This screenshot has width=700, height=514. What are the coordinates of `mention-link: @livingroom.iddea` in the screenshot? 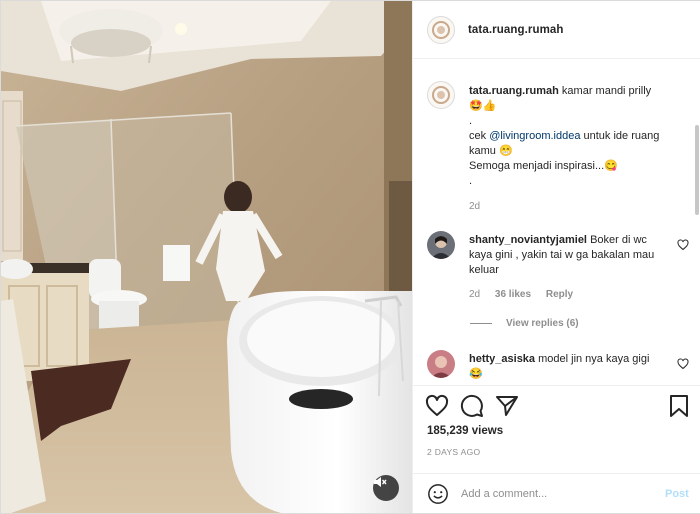 It's located at (534, 136).